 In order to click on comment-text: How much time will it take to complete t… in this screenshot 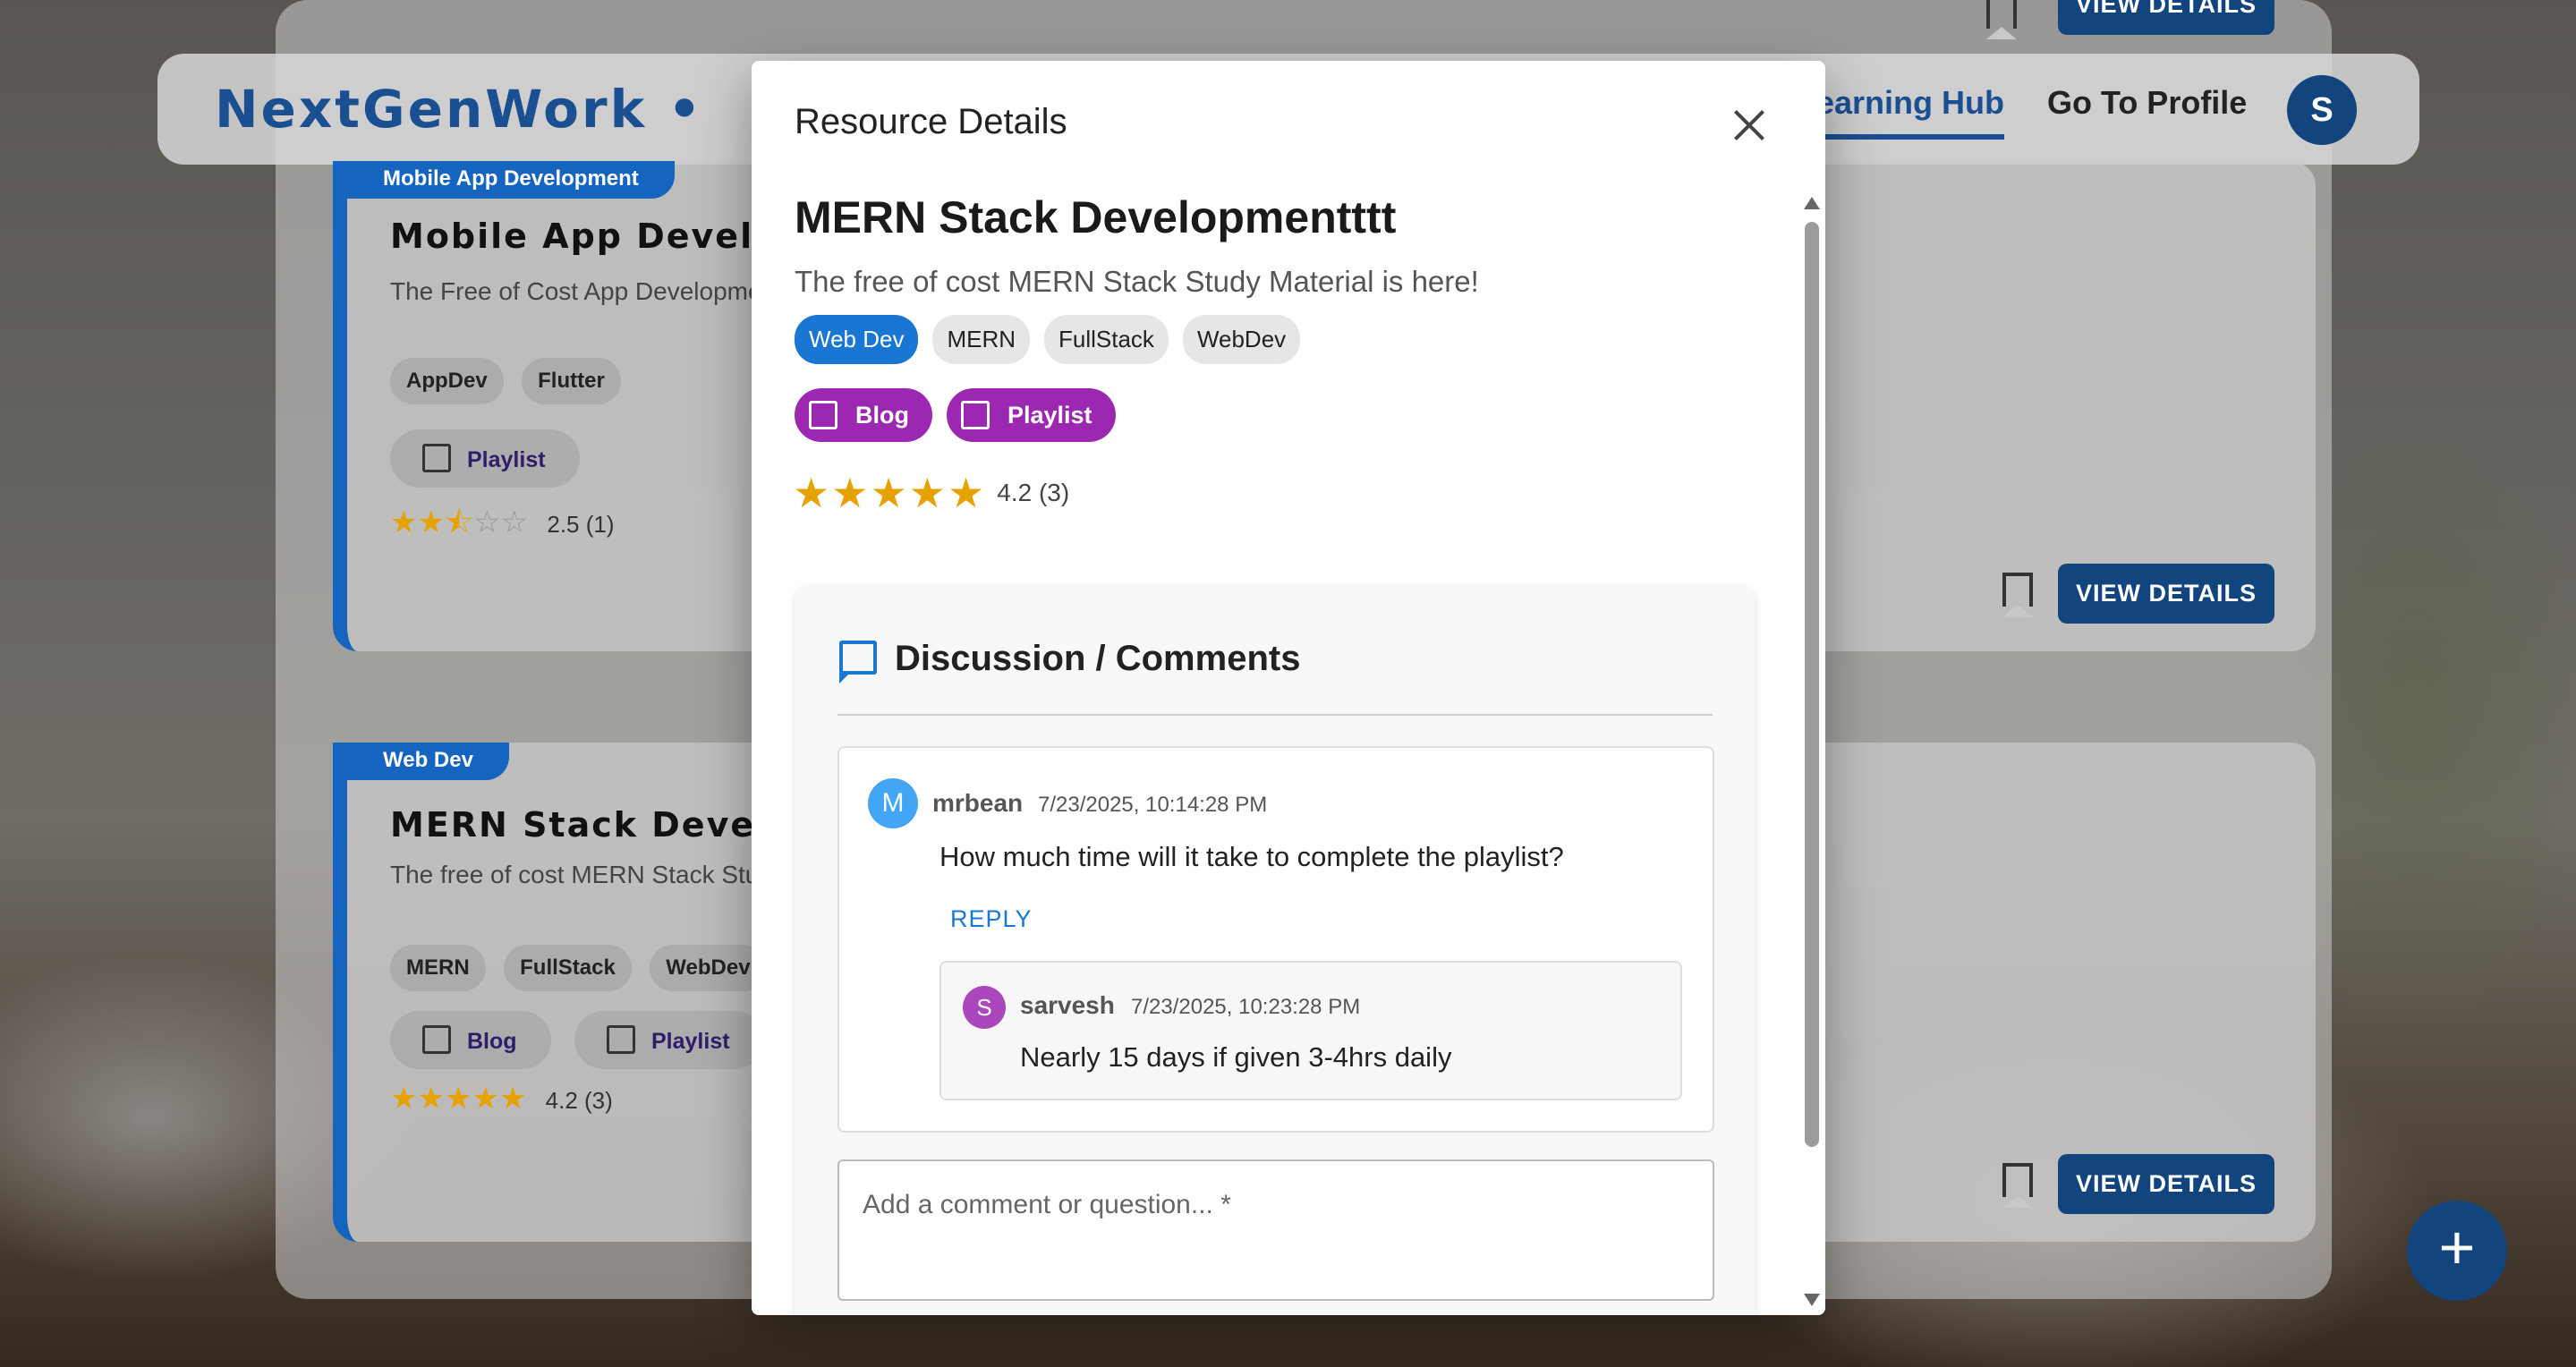, I will do `click(1251, 856)`.